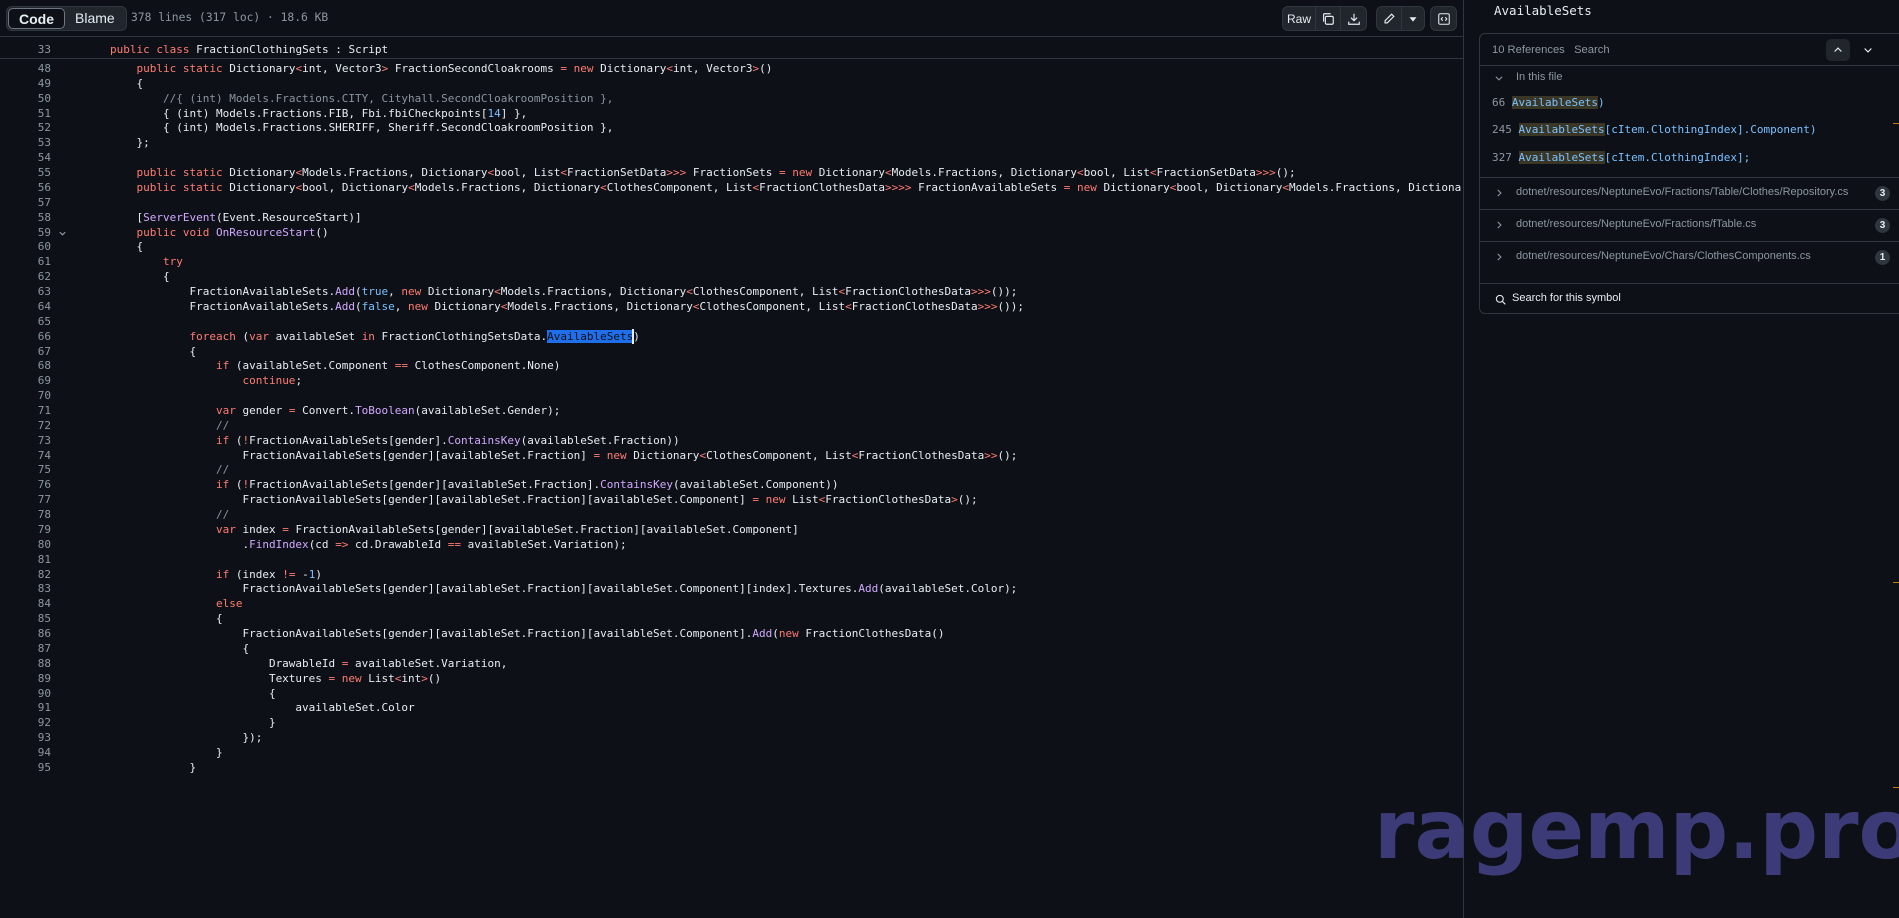 The height and width of the screenshot is (918, 1899). I want to click on symbols-panel-toggle, so click(1443, 18).